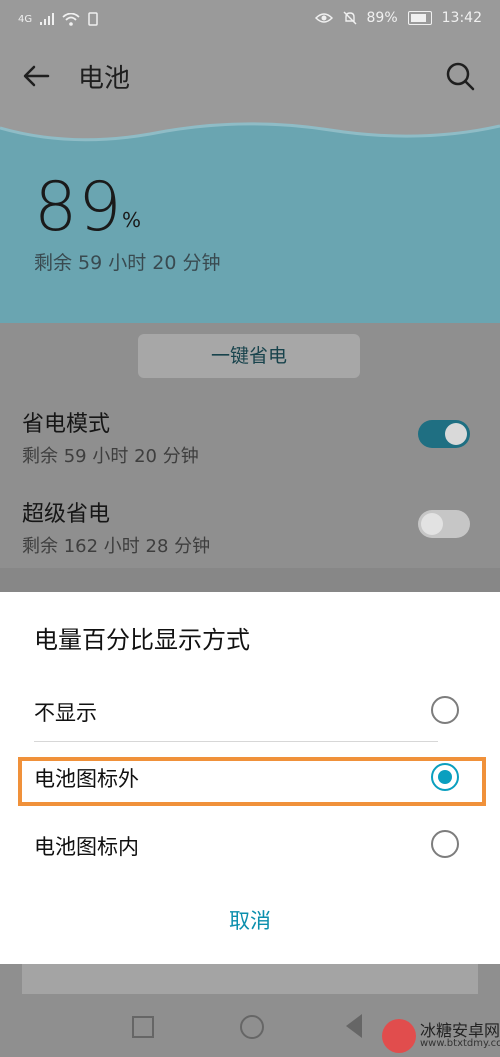  I want to click on search-button, so click(460, 76).